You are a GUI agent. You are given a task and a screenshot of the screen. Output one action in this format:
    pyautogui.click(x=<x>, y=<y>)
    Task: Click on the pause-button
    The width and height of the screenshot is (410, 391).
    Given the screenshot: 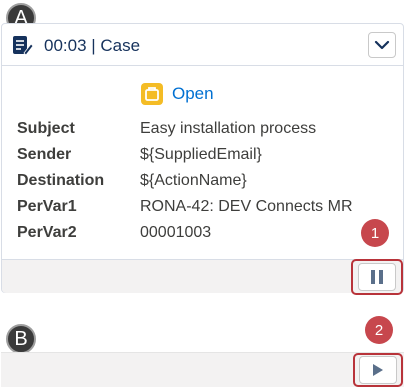 What is the action you would take?
    pyautogui.click(x=377, y=277)
    